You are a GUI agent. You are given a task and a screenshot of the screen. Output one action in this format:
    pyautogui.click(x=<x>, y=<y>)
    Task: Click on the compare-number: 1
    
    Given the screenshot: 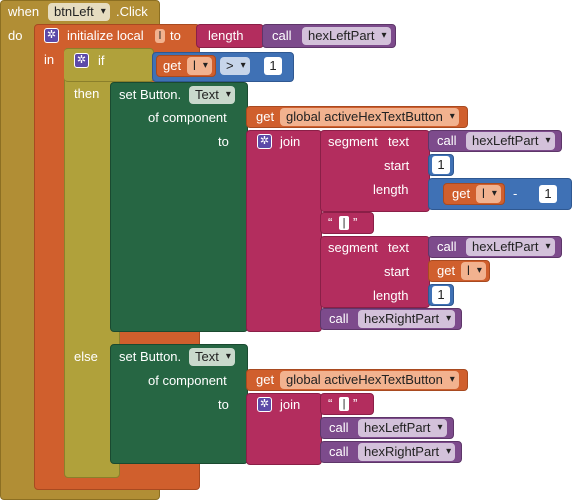 What is the action you would take?
    pyautogui.click(x=273, y=66)
    